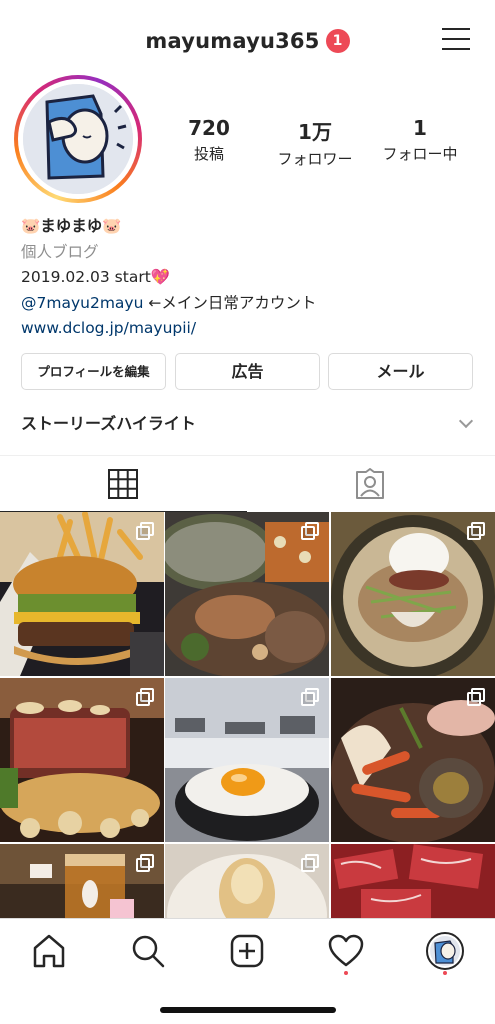  Describe the element at coordinates (420, 154) in the screenshot. I see `stat-following-label: フォロー中` at that location.